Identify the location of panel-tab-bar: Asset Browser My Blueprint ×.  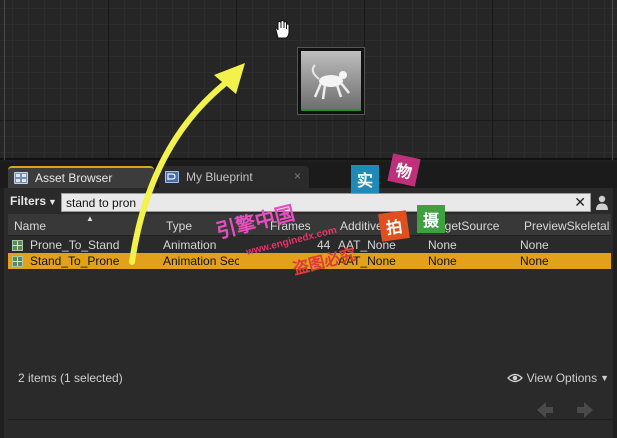
(308, 175).